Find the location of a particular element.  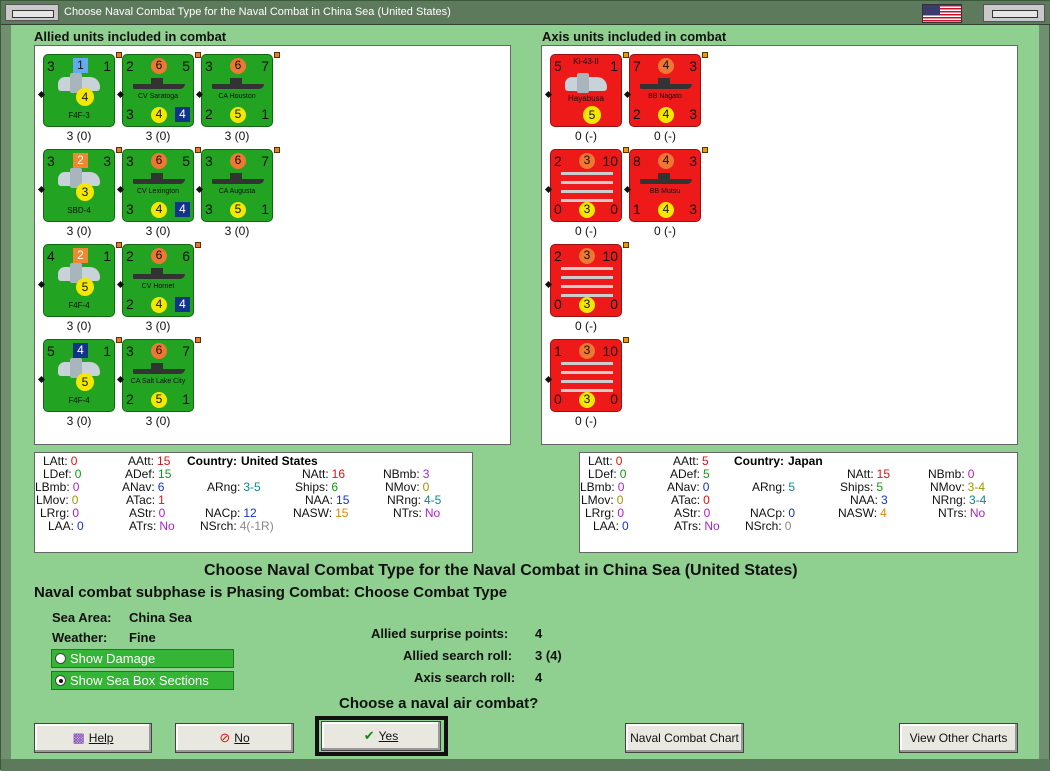

range-value: 2 is located at coordinates (80, 255).